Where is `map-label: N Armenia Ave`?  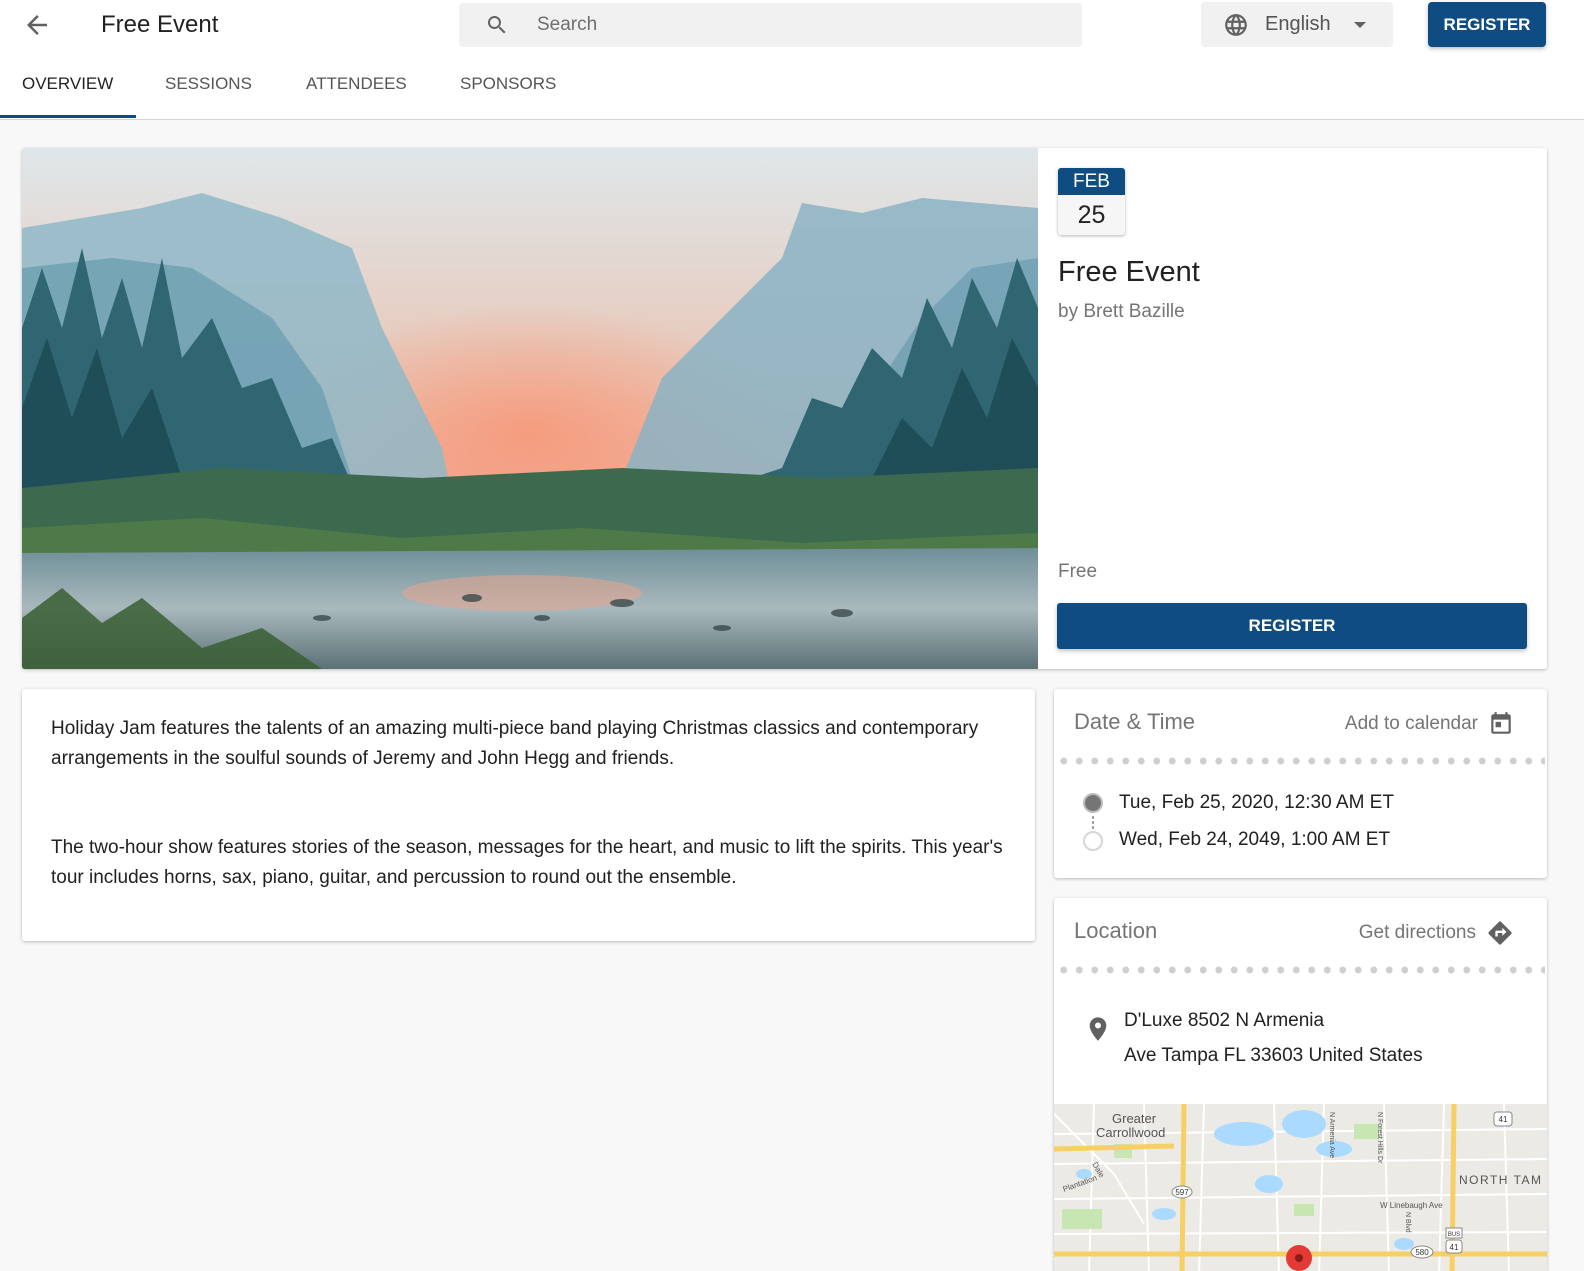
map-label: N Armenia Ave is located at coordinates (1331, 1135).